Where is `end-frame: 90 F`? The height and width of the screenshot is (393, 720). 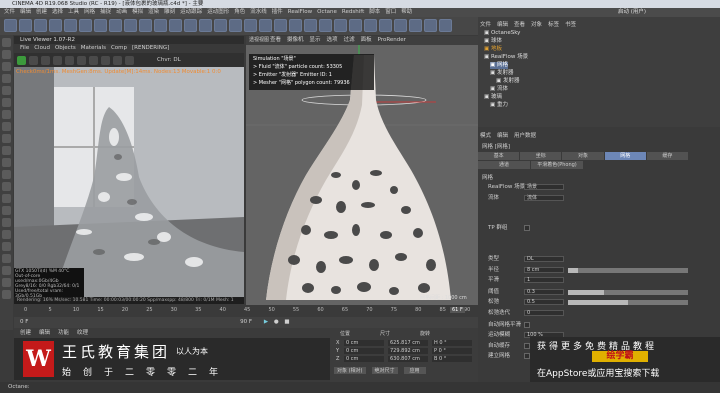
end-frame: 90 F is located at coordinates (246, 322).